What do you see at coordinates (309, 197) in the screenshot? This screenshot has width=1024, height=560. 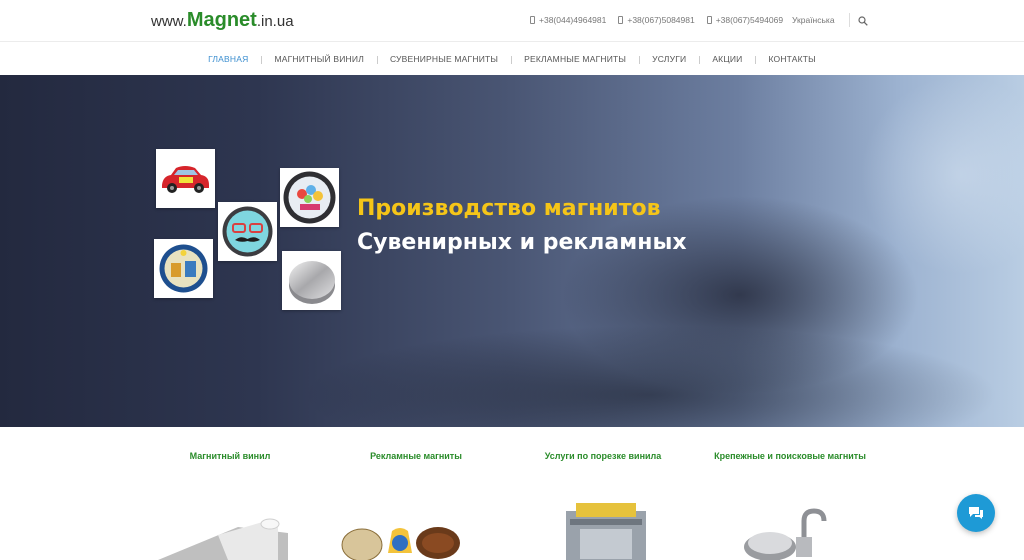 I see `balloon-button-magnet-image` at bounding box center [309, 197].